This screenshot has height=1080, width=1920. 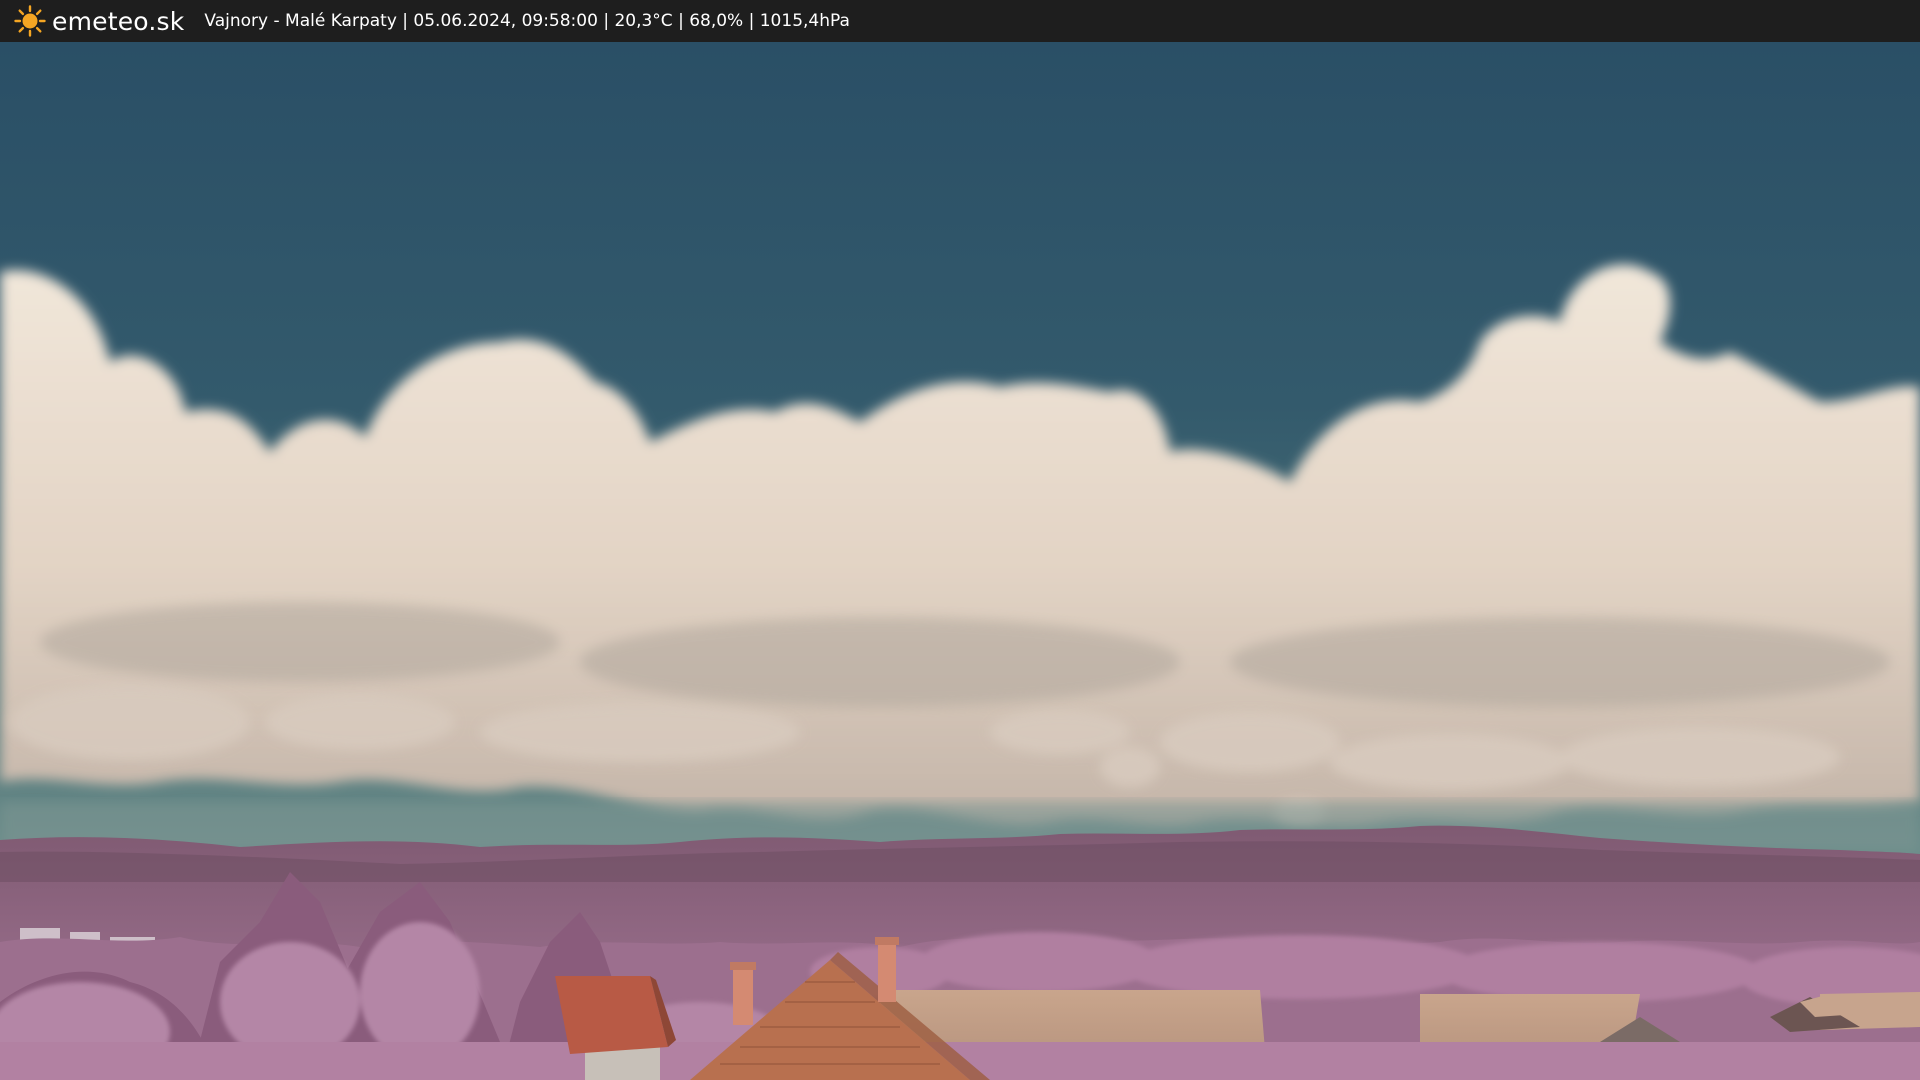 I want to click on brand-logo: emeteo.sk, so click(x=99, y=21).